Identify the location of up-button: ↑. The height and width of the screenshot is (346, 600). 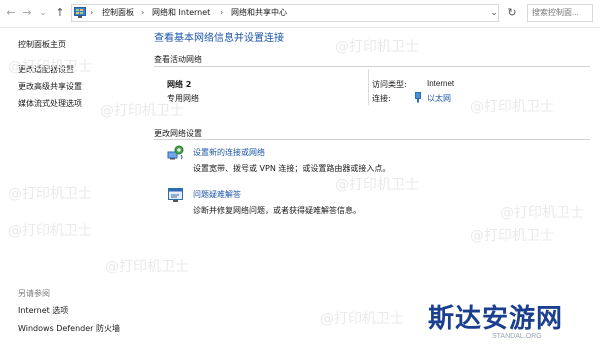
(60, 13).